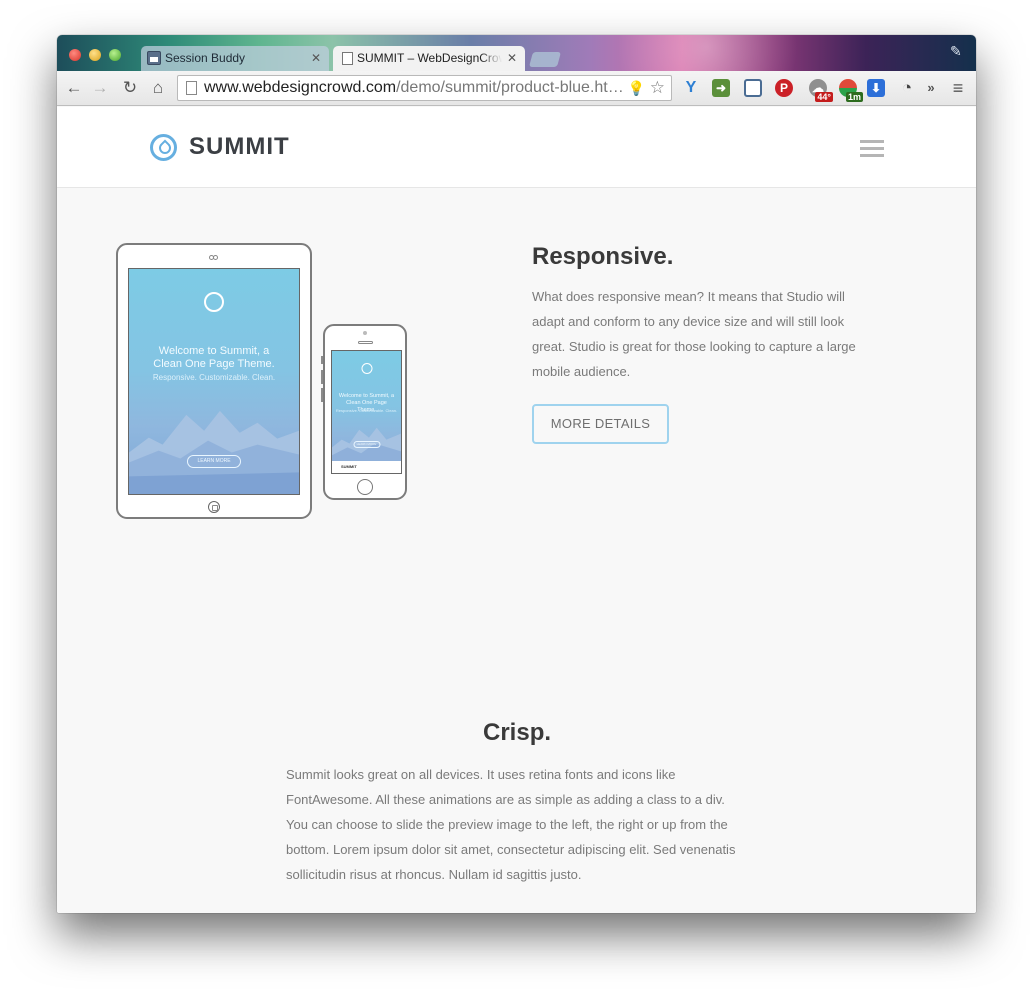 The image size is (1033, 992). Describe the element at coordinates (366, 467) in the screenshot. I see `phone-screen-bar: SUMMIT` at that location.